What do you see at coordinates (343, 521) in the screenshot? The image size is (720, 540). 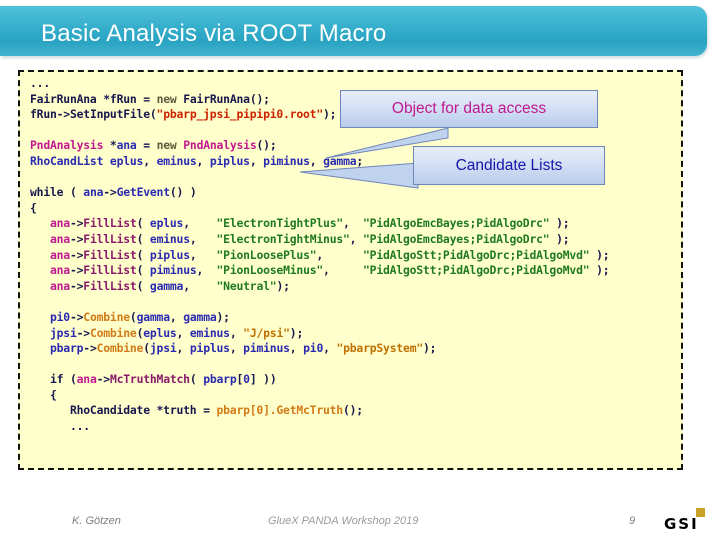 I see `footer-event-name: GlueX PANDA Workshop 2019` at bounding box center [343, 521].